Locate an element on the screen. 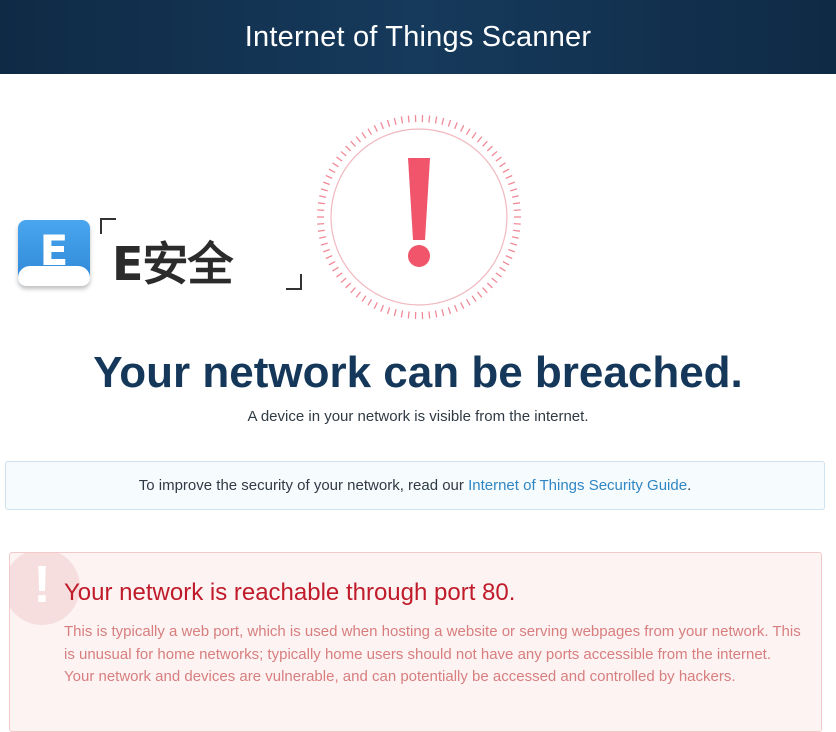 The width and height of the screenshot is (836, 732). watermark-badge-icon: E is located at coordinates (54, 253).